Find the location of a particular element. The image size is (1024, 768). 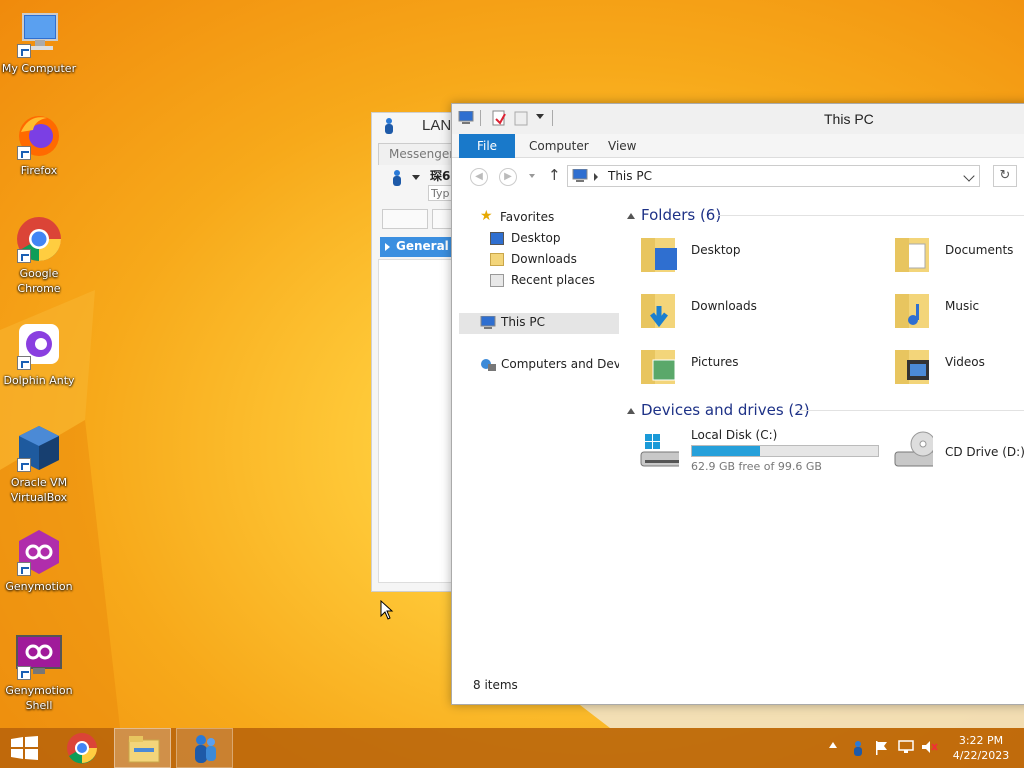

ribbon-tabs: File Computer View is located at coordinates (738, 146).